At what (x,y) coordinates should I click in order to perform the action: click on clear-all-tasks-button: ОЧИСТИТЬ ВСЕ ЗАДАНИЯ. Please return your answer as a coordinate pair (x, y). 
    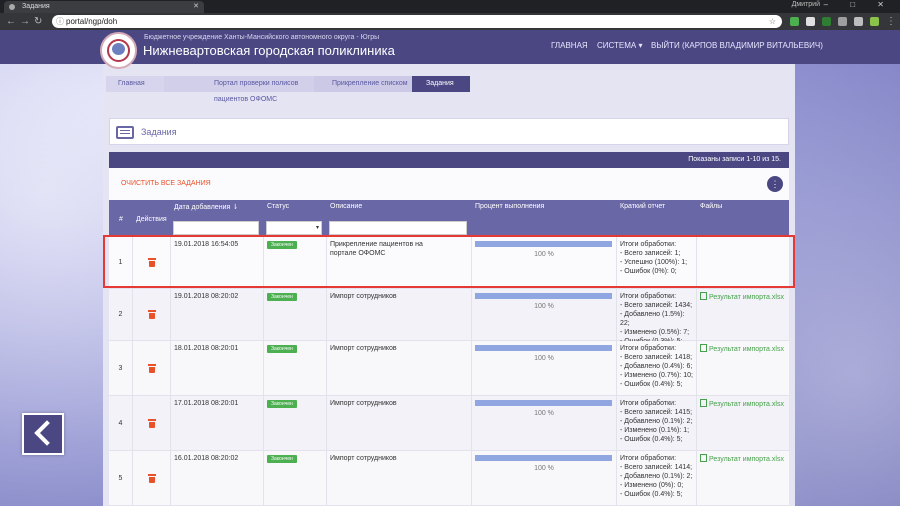
    Looking at the image, I should click on (166, 183).